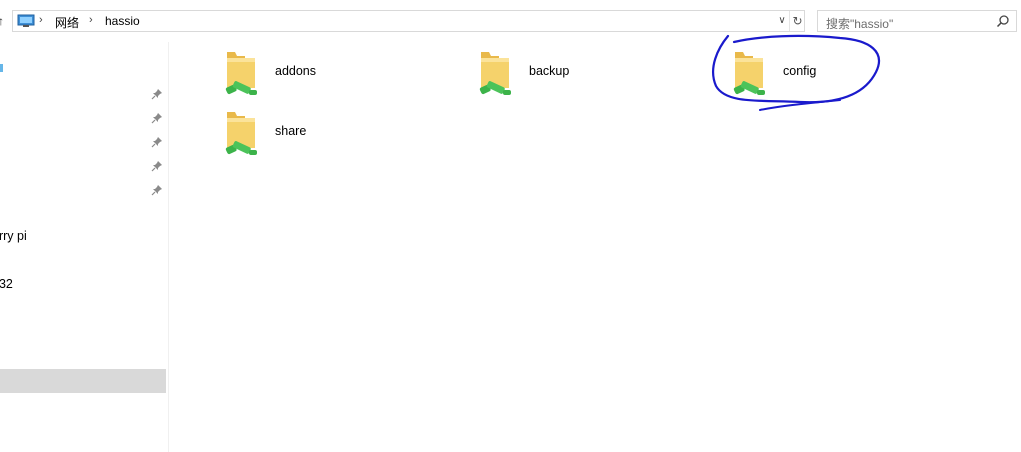  I want to click on folder-tile-config: config, so click(844, 76).